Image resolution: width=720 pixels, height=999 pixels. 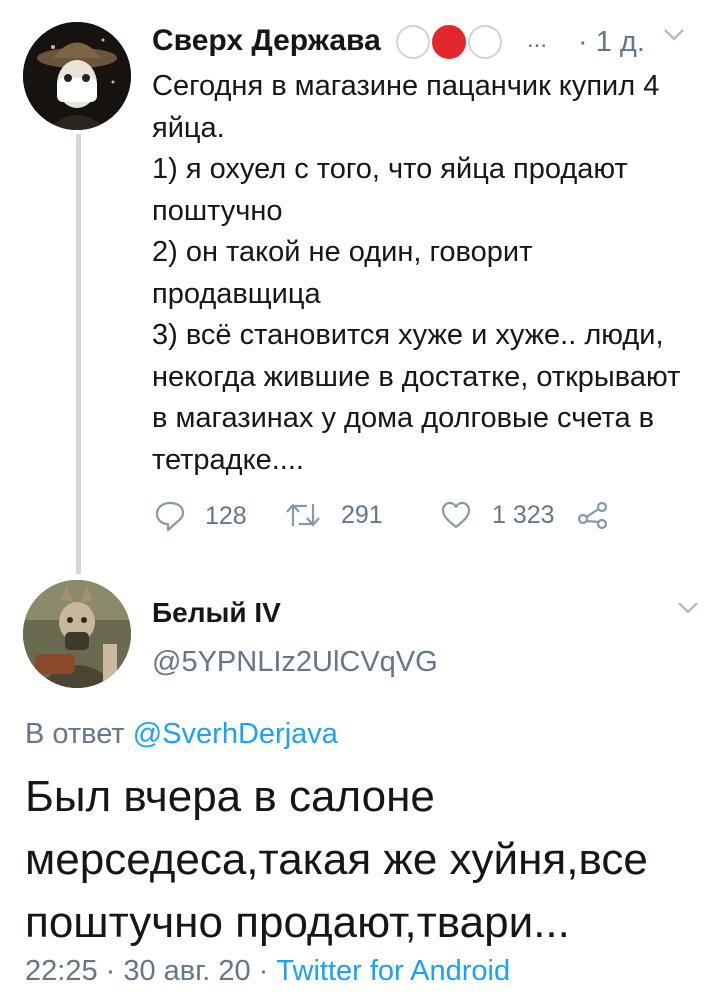 I want to click on red-circle-icon, so click(x=449, y=42).